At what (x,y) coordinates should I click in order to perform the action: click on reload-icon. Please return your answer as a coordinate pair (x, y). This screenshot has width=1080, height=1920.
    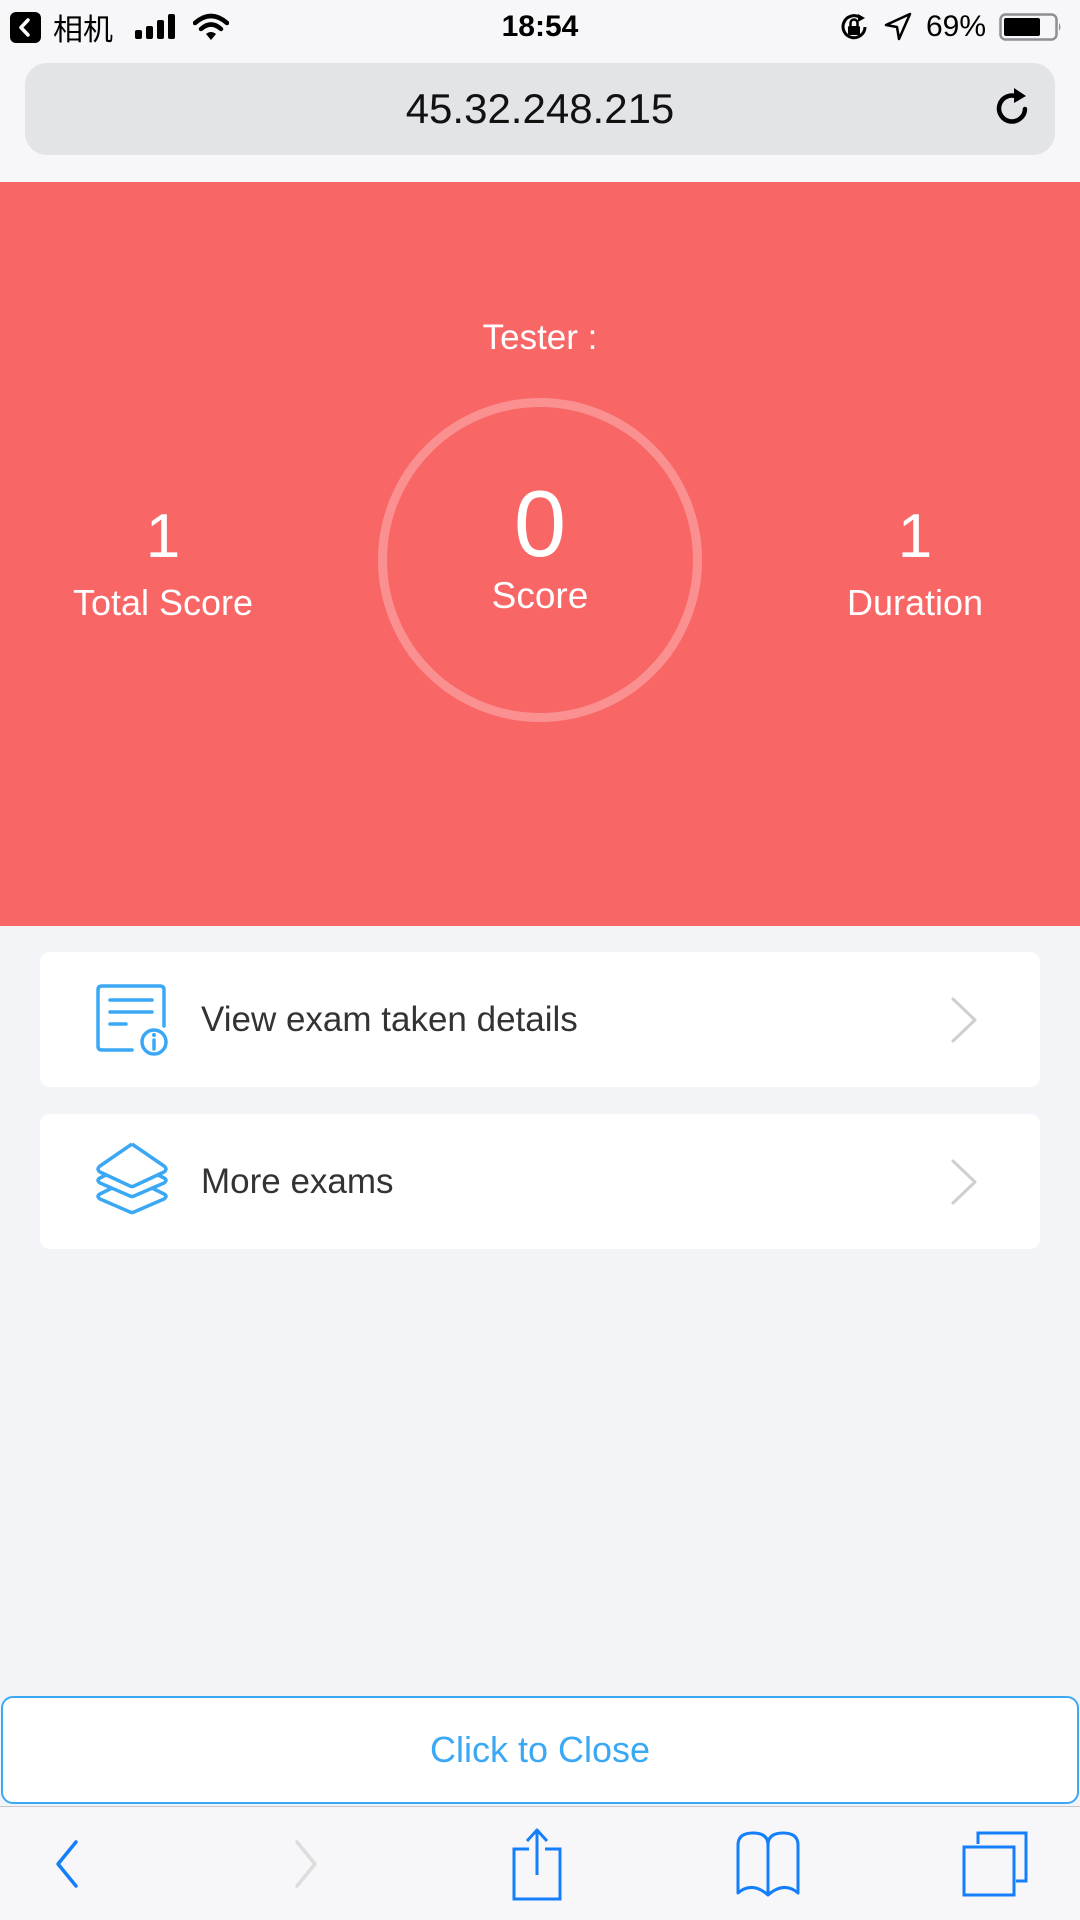
    Looking at the image, I should click on (1013, 109).